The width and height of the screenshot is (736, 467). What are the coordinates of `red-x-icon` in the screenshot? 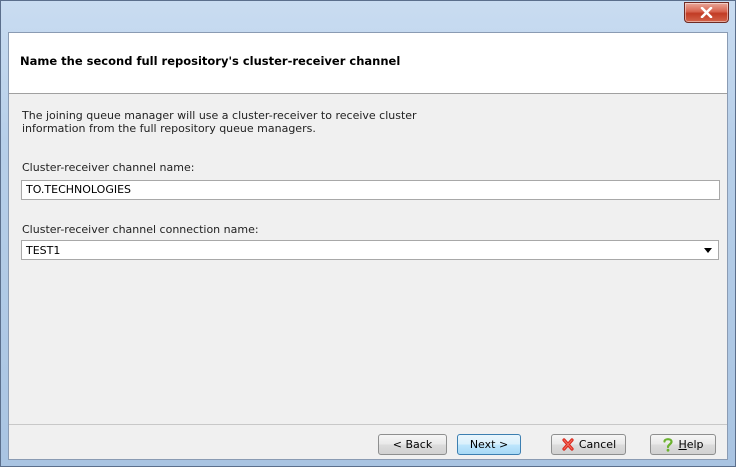 It's located at (568, 444).